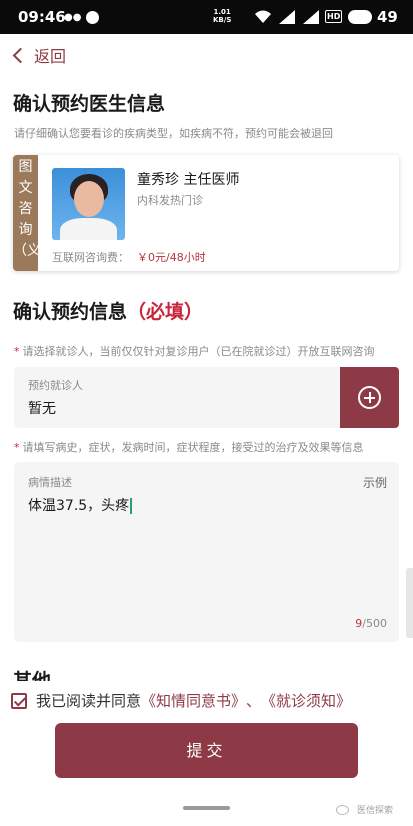 This screenshot has height=826, width=413. What do you see at coordinates (206, 213) in the screenshot?
I see `doctor-card: 图文咨询（义 童秀珍 主任医师 内科发热门诊 互联网咨询费： ￥0元/48小时` at bounding box center [206, 213].